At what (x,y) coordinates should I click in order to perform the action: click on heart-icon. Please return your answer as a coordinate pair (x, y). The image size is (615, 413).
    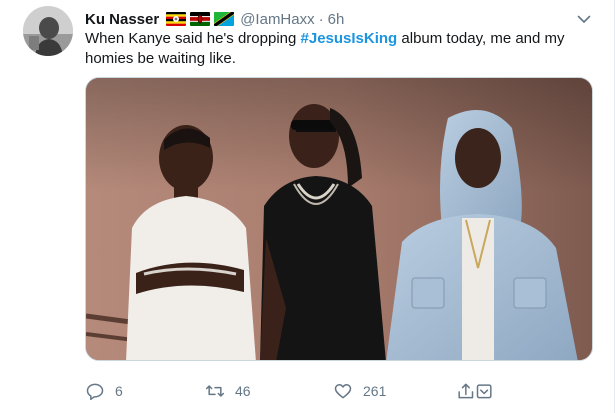
    Looking at the image, I should click on (343, 391).